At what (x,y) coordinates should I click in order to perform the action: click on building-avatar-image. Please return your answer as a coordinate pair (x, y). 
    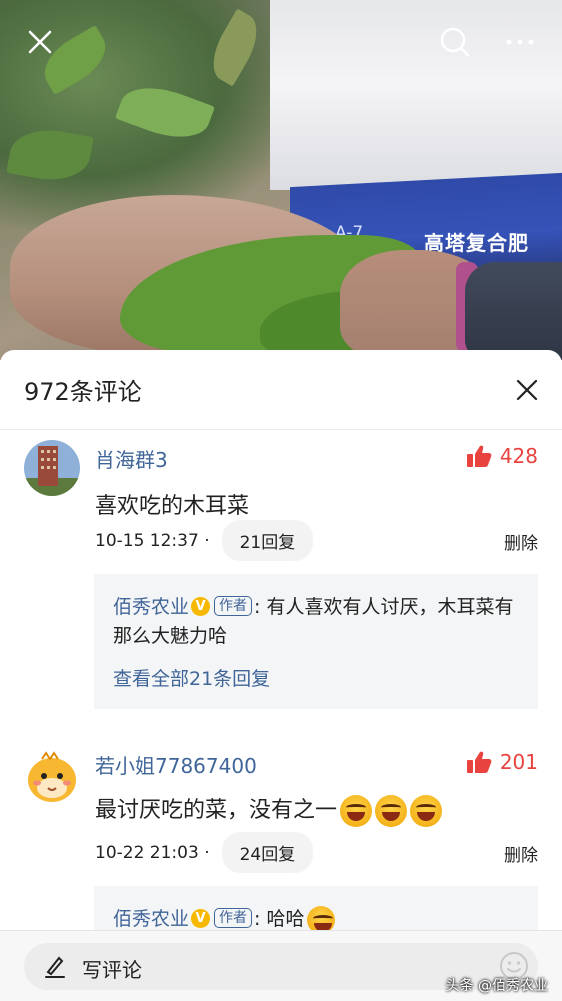
    Looking at the image, I should click on (52, 468).